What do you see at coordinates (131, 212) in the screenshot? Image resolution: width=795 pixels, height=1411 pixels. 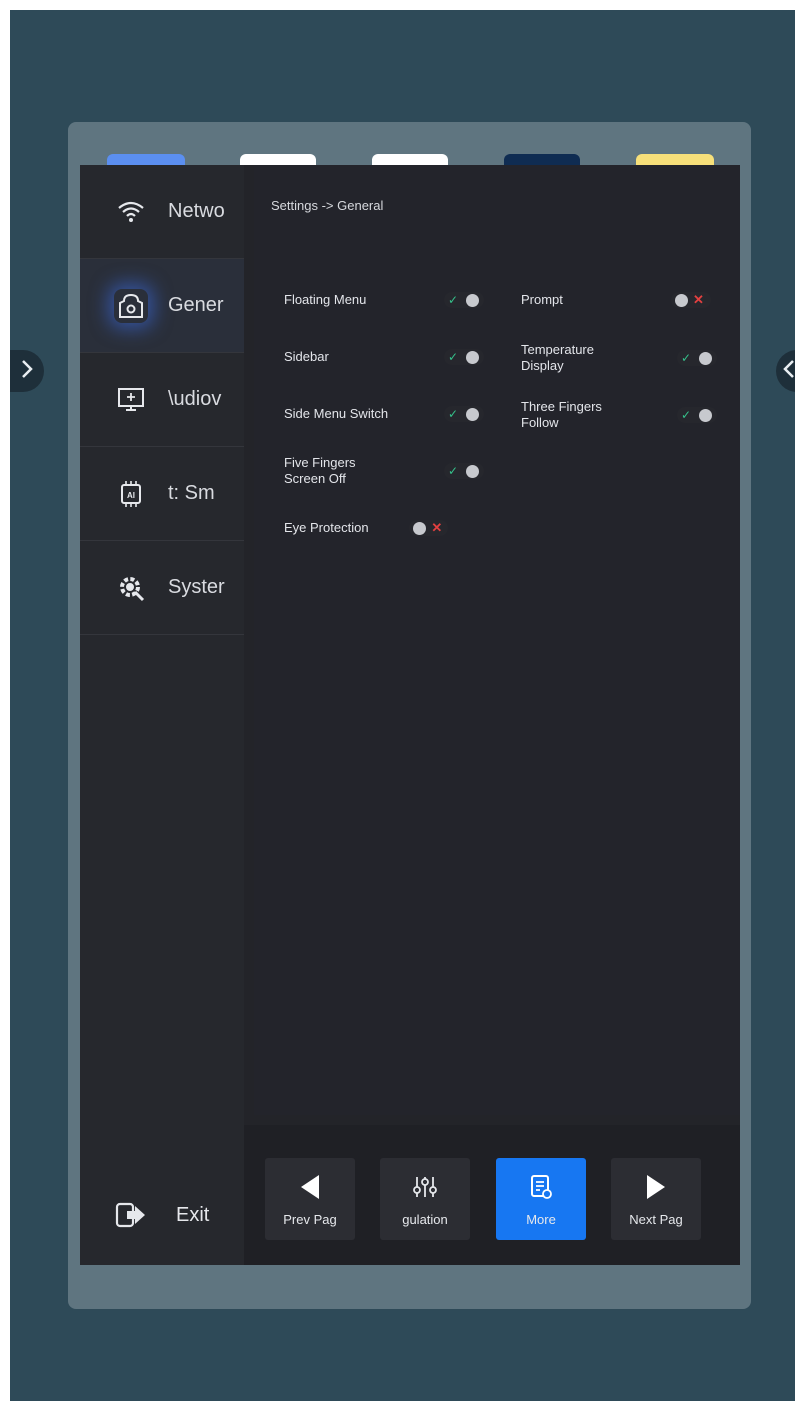 I see `wifi-icon` at bounding box center [131, 212].